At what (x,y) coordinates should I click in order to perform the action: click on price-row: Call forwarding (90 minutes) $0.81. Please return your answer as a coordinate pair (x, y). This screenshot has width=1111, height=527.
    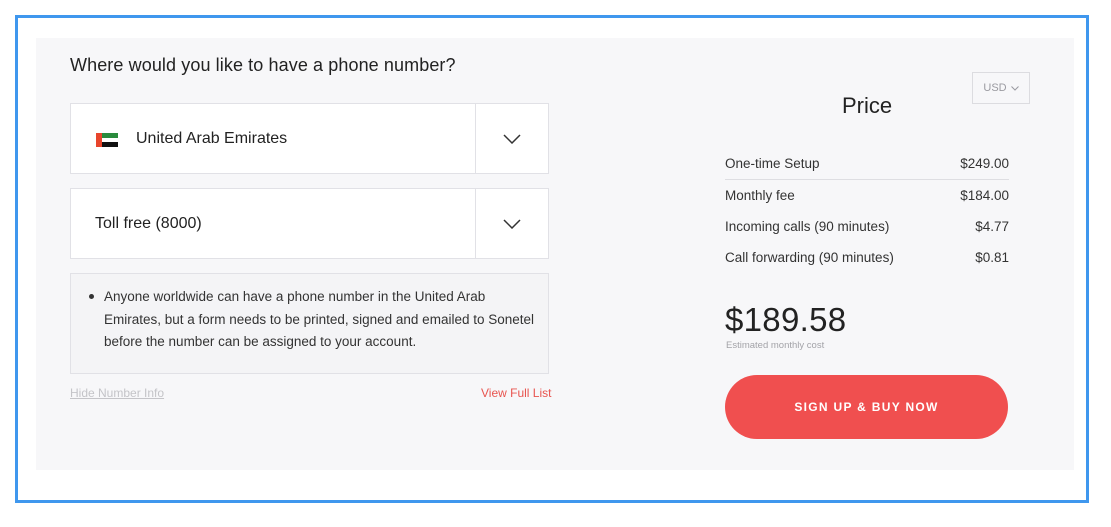
    Looking at the image, I should click on (867, 257).